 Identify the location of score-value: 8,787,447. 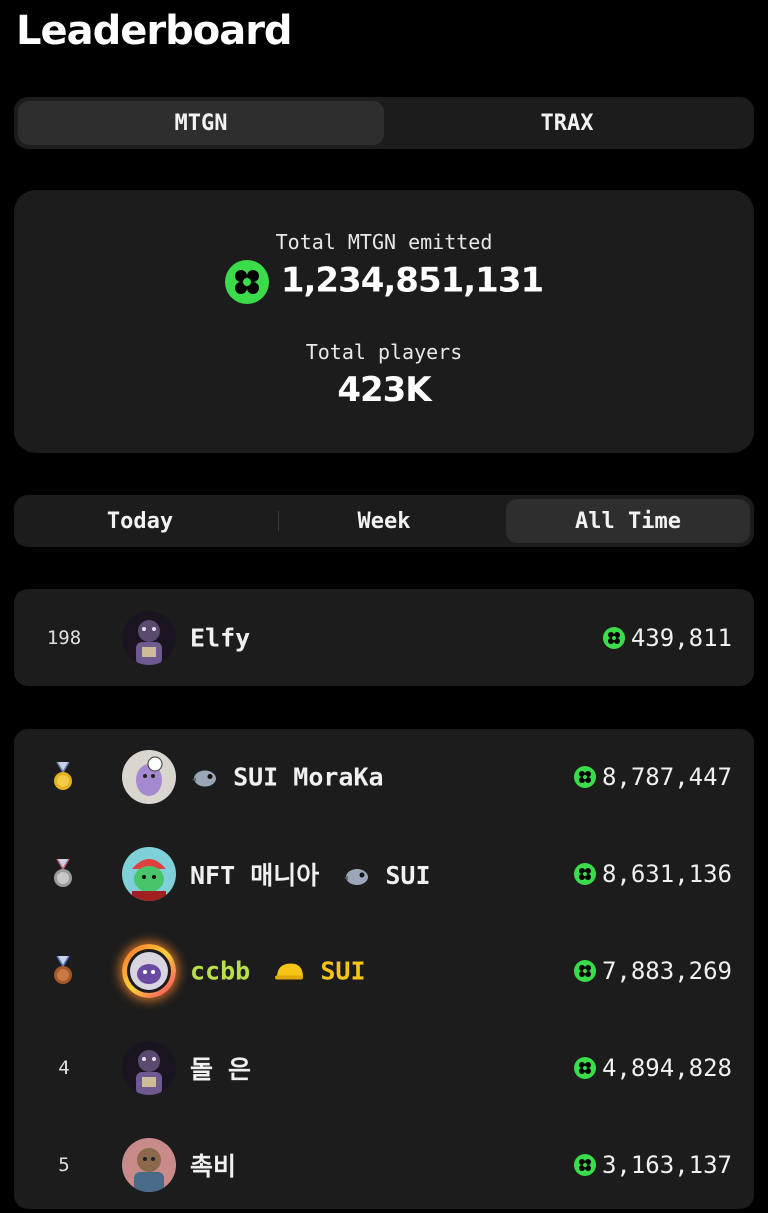
(666, 777).